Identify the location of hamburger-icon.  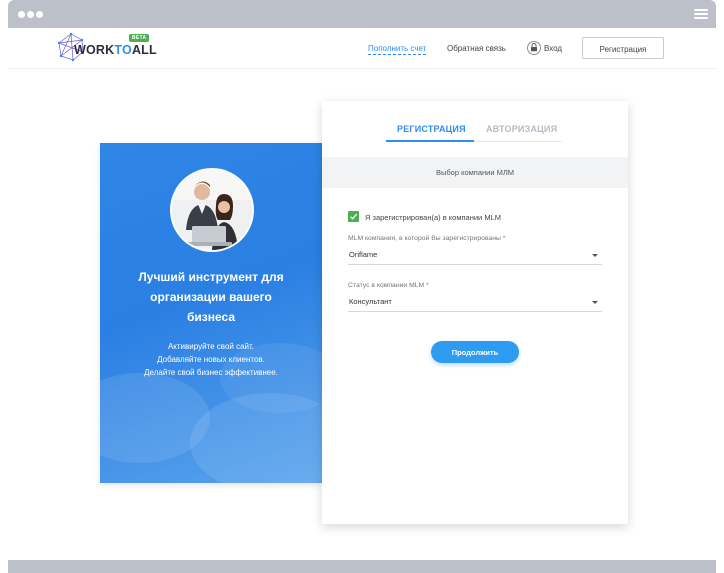
(701, 14).